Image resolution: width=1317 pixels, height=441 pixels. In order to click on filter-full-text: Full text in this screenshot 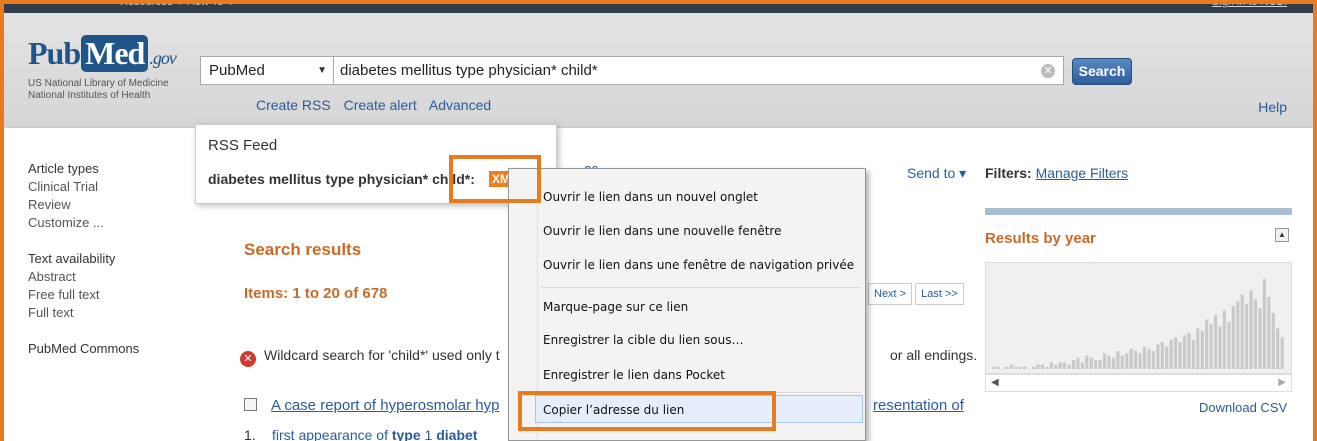, I will do `click(113, 313)`.